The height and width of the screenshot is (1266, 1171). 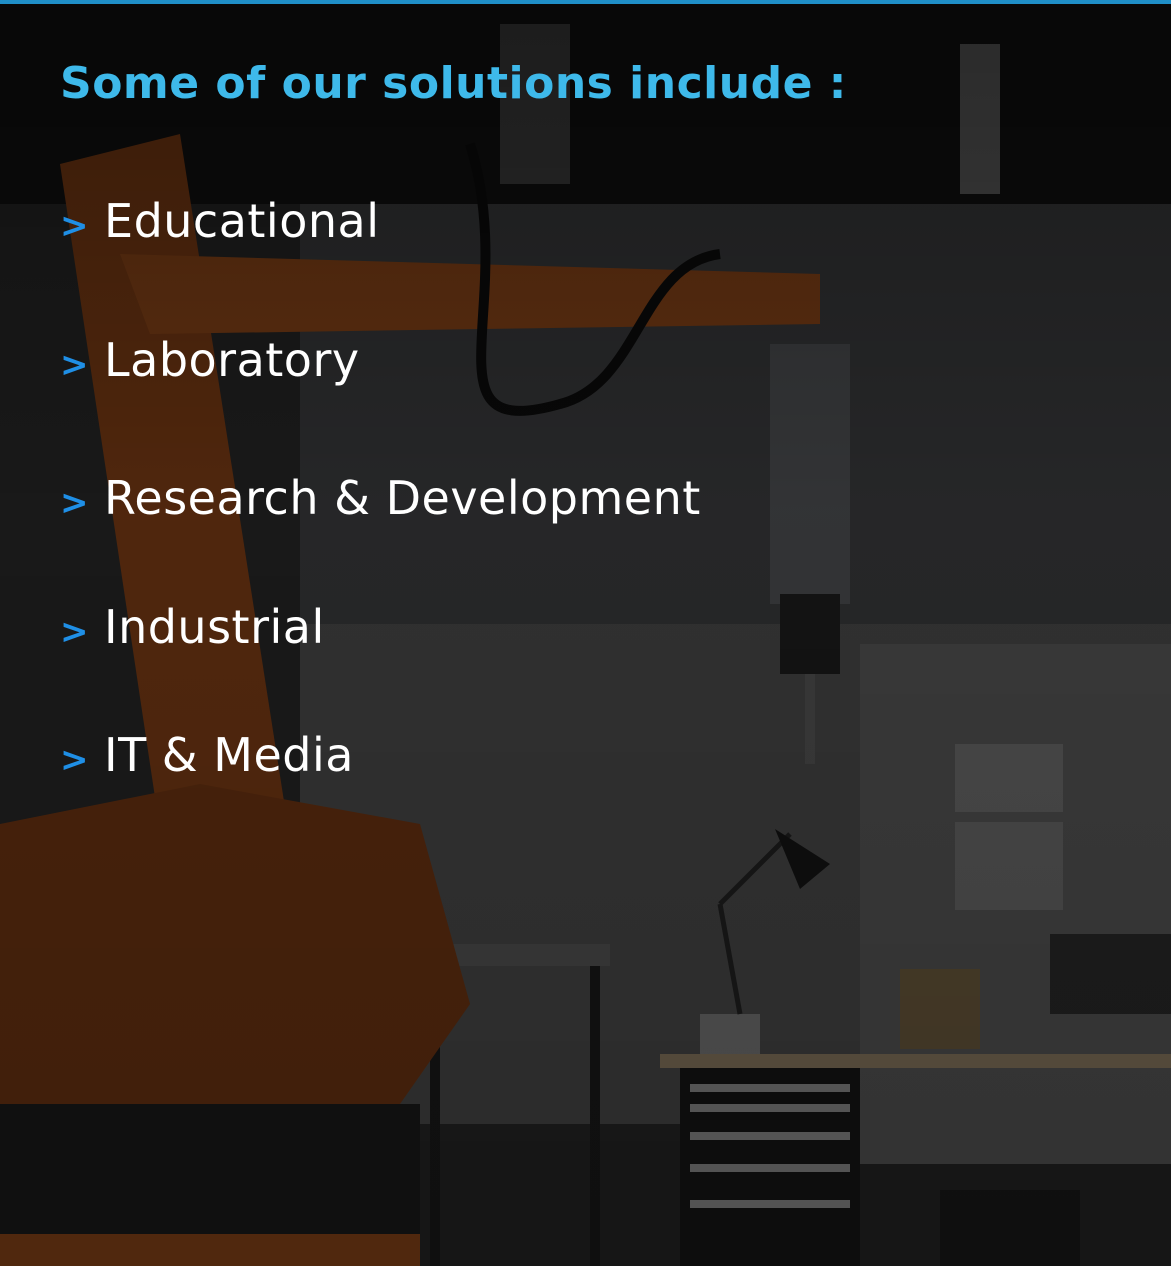 I want to click on list-item-laboratory: > Laboratory, so click(x=210, y=360).